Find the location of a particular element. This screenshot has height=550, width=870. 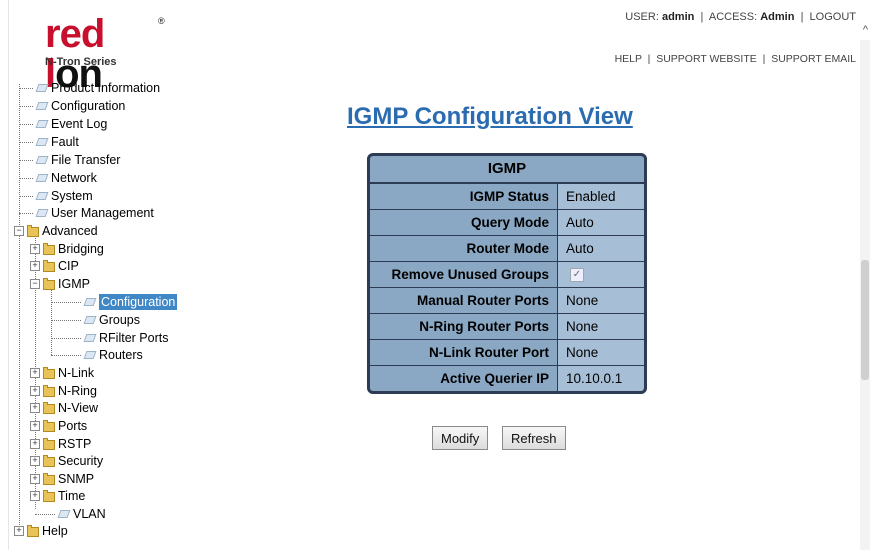

tree-item-igmp-groups: Groups is located at coordinates (95, 320).